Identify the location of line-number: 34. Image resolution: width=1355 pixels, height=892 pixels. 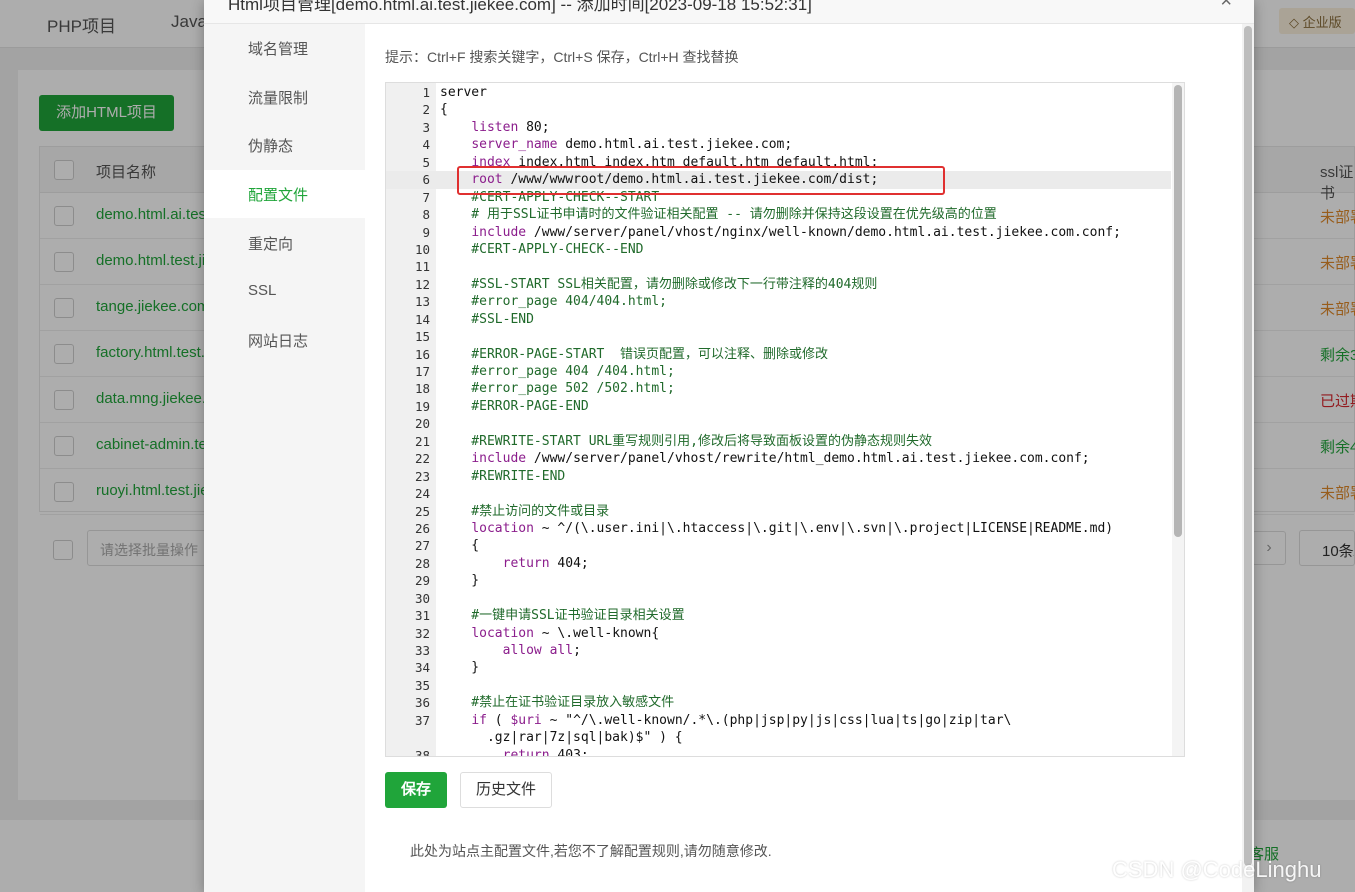
(422, 668).